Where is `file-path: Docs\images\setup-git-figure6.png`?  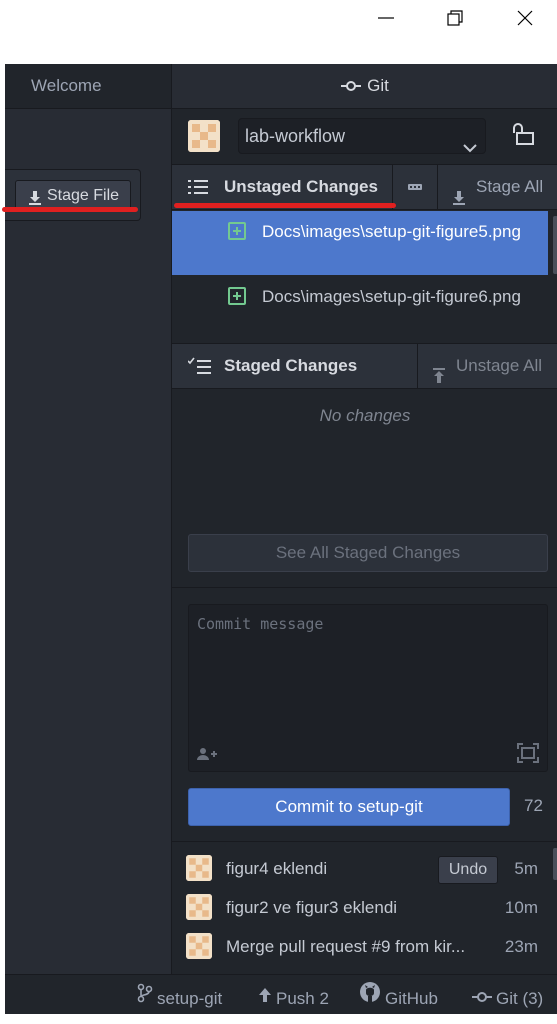
file-path: Docs\images\setup-git-figure6.png is located at coordinates (391, 296).